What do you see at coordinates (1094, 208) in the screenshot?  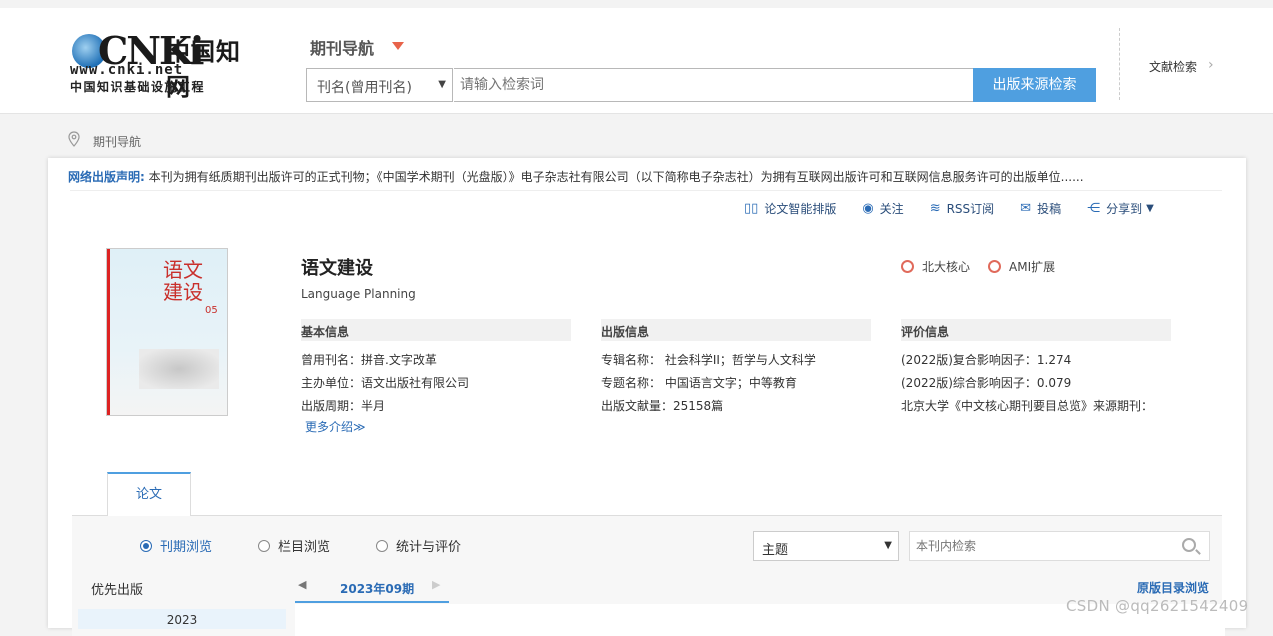 I see `share-icon: ⋲` at bounding box center [1094, 208].